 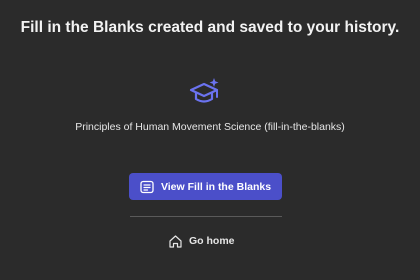 What do you see at coordinates (206, 216) in the screenshot?
I see `divider` at bounding box center [206, 216].